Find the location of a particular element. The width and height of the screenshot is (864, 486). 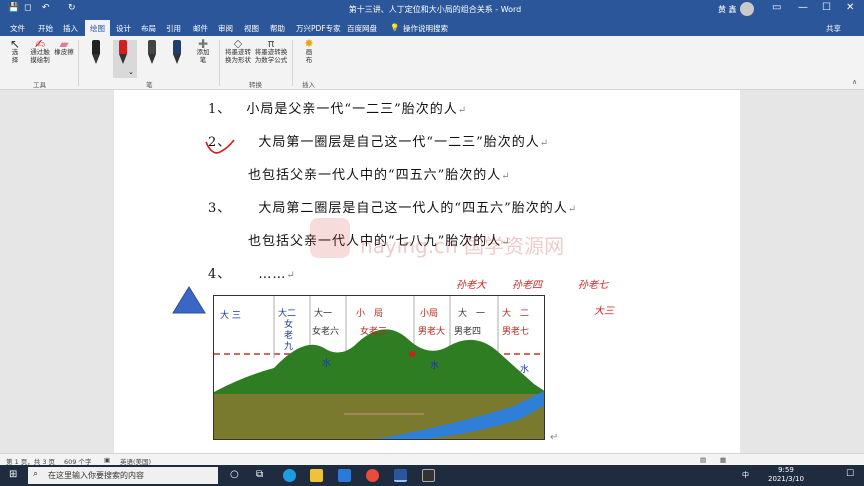

pen-red-selected: ⌄ is located at coordinates (125, 59).